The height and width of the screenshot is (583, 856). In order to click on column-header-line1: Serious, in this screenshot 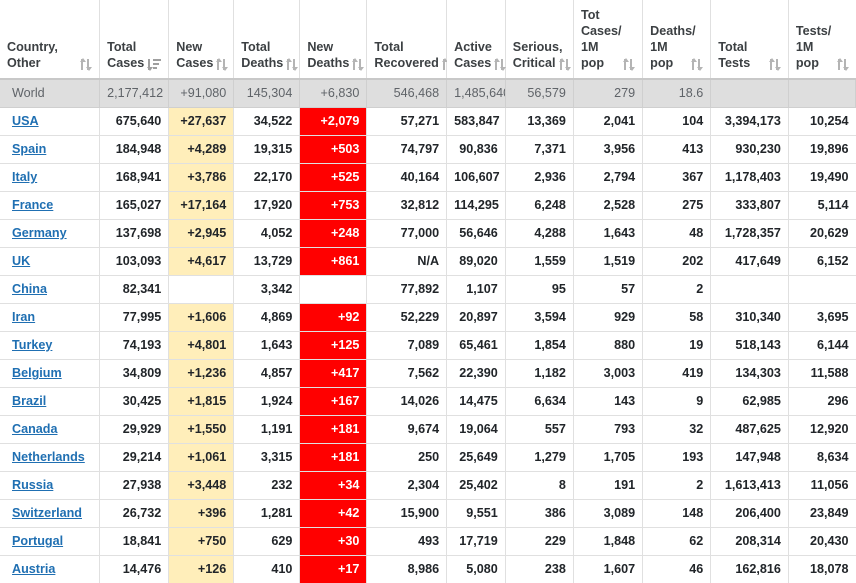, I will do `click(537, 47)`.